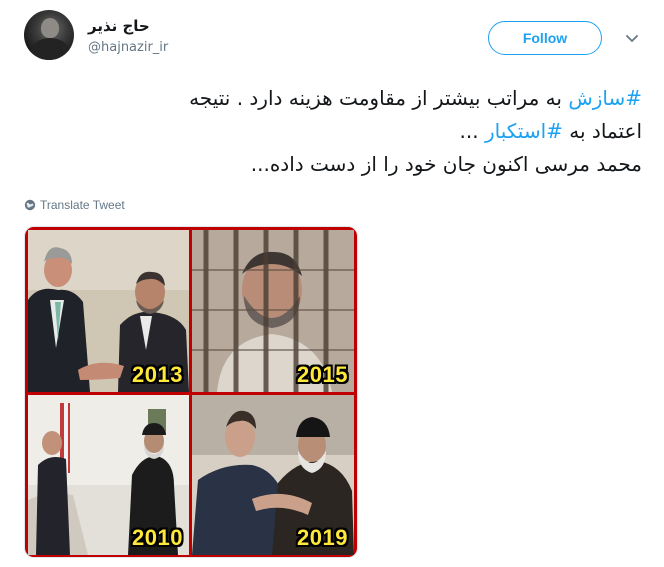  What do you see at coordinates (545, 38) in the screenshot?
I see `follow-button: Follow` at bounding box center [545, 38].